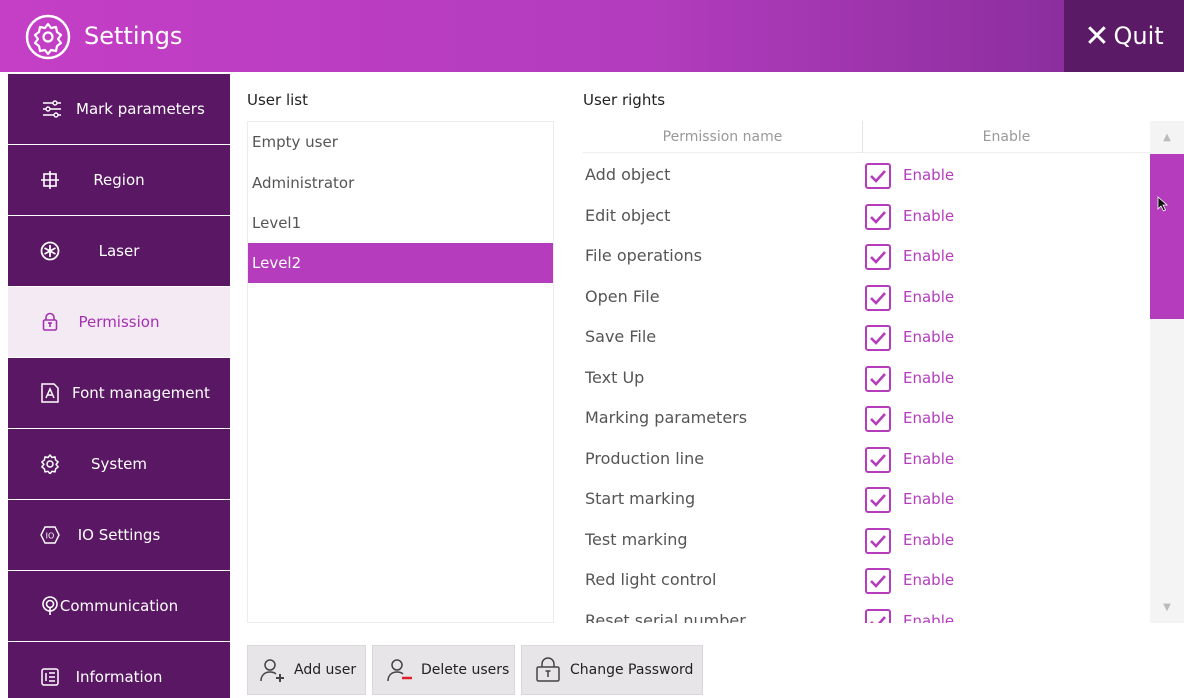  I want to click on change-password-label: Change Password, so click(632, 670).